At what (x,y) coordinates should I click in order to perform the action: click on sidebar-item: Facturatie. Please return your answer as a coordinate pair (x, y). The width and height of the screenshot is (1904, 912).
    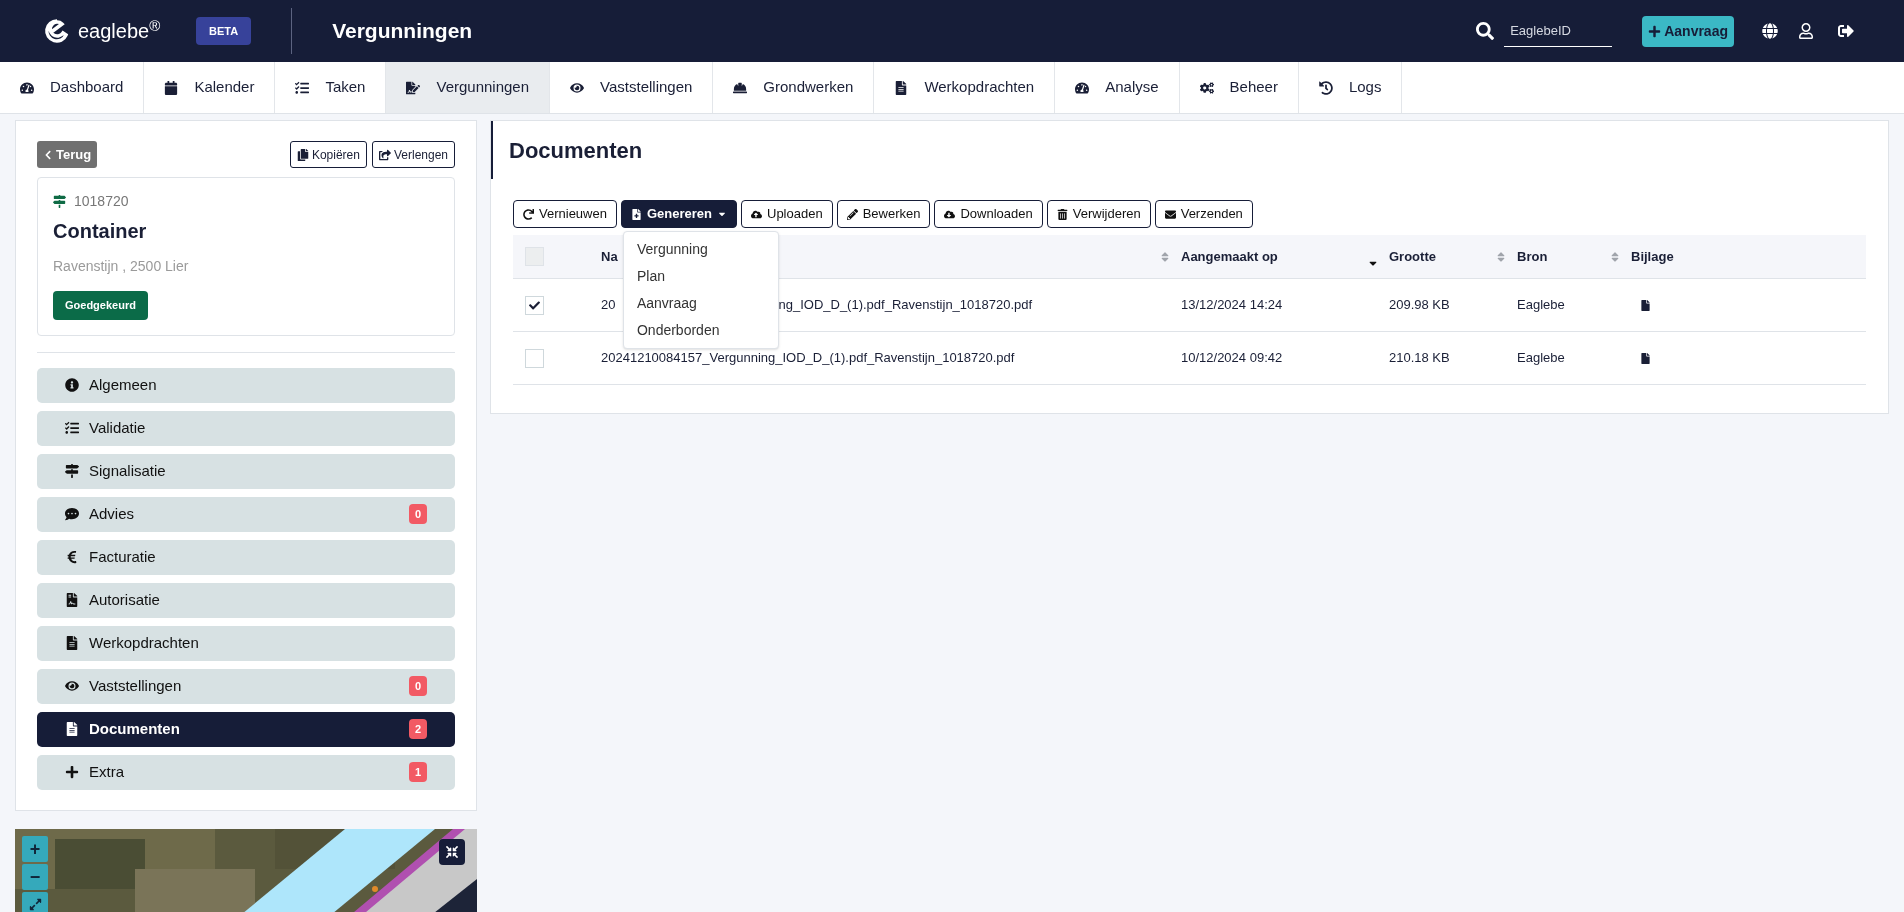
    Looking at the image, I should click on (246, 557).